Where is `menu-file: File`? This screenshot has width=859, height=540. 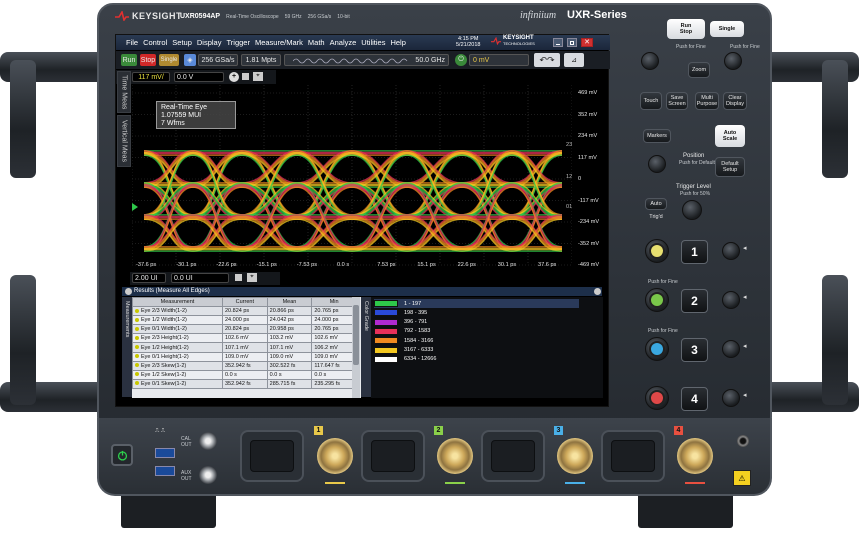
menu-file: File is located at coordinates (132, 42).